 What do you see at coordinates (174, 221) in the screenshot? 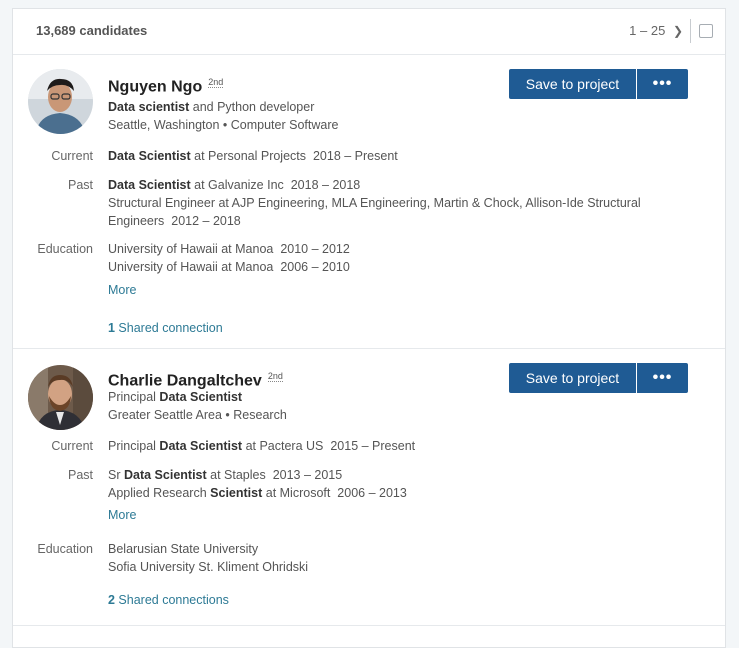
I see `past-position-cont: Engineers 2012 – 2018` at bounding box center [174, 221].